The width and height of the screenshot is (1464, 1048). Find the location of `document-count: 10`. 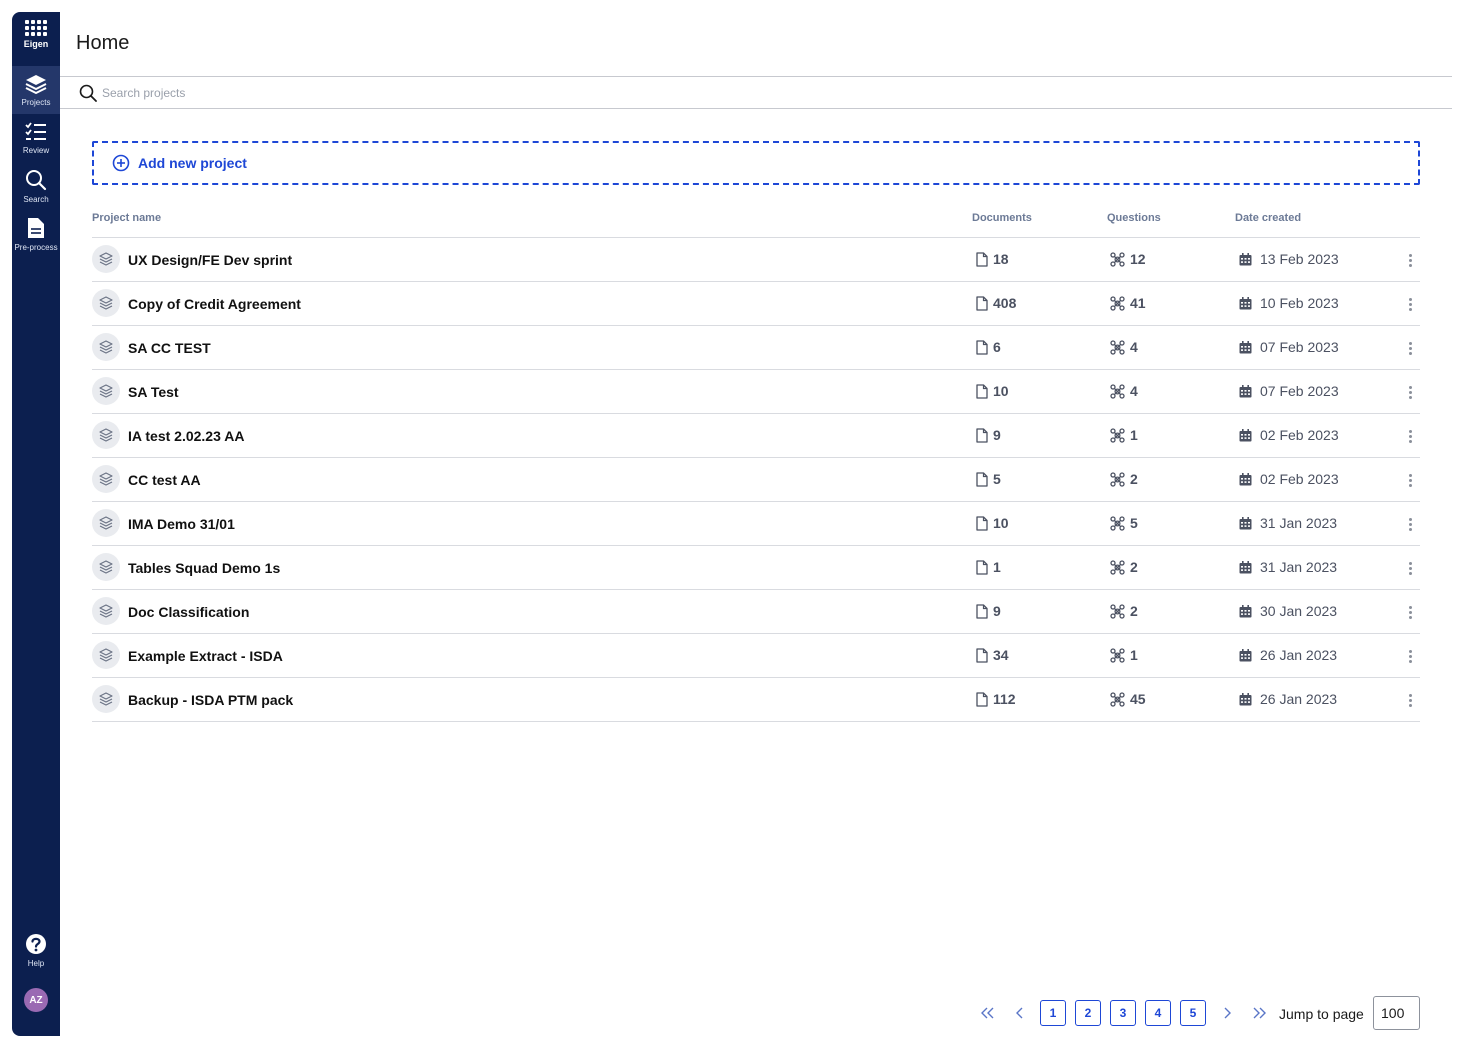

document-count: 10 is located at coordinates (992, 391).